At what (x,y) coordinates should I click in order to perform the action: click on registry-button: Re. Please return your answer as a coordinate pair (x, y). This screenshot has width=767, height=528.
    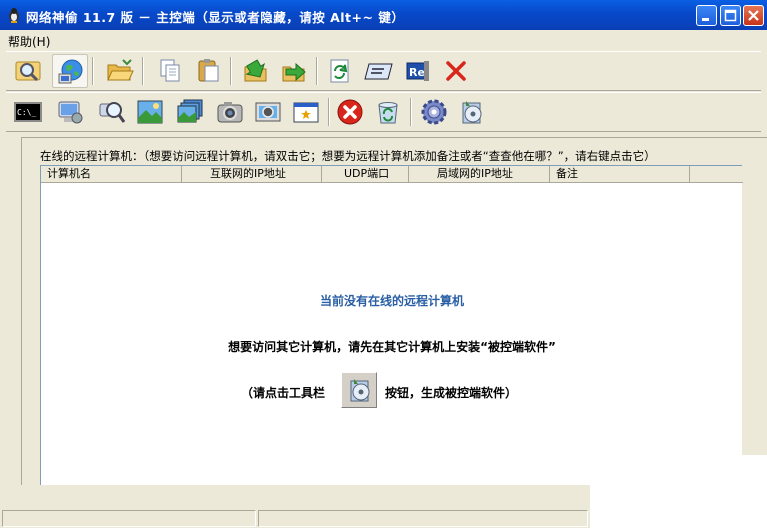
    Looking at the image, I should click on (418, 71).